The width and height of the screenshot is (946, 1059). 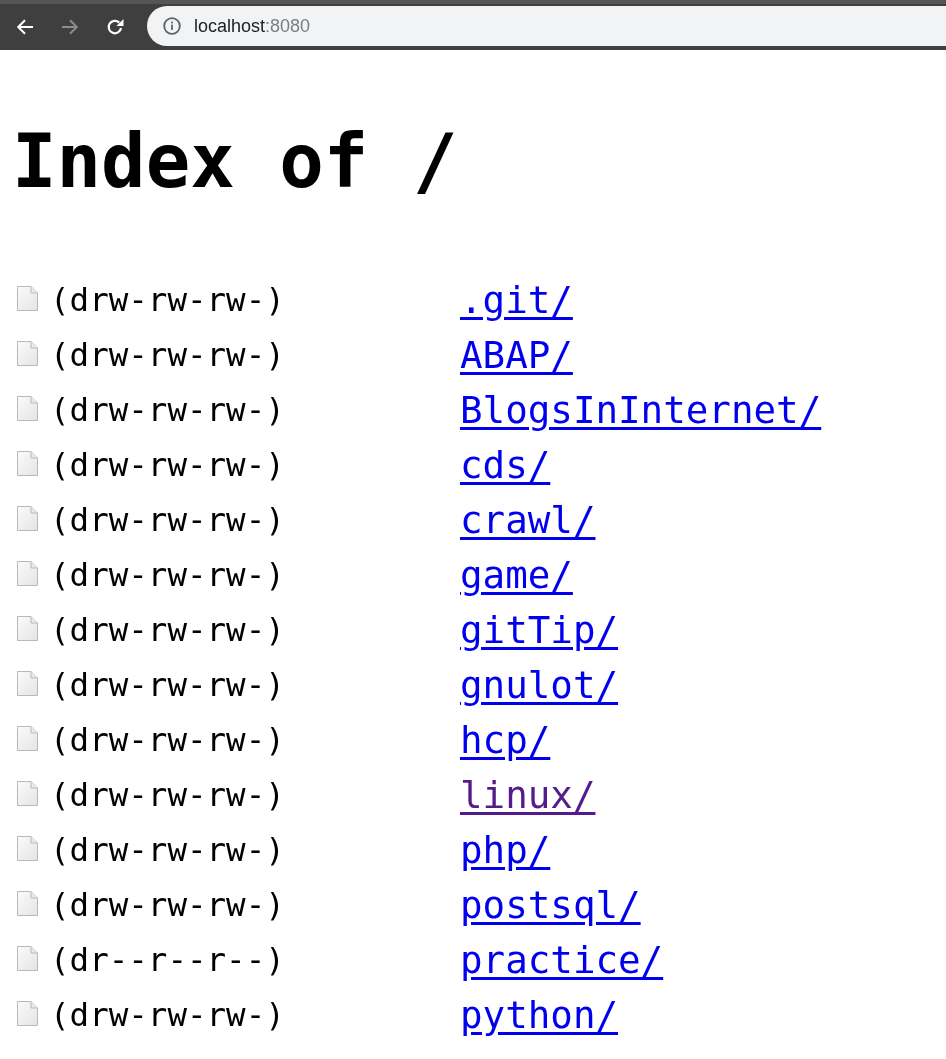 What do you see at coordinates (550, 905) in the screenshot?
I see `folder-link: postsql/` at bounding box center [550, 905].